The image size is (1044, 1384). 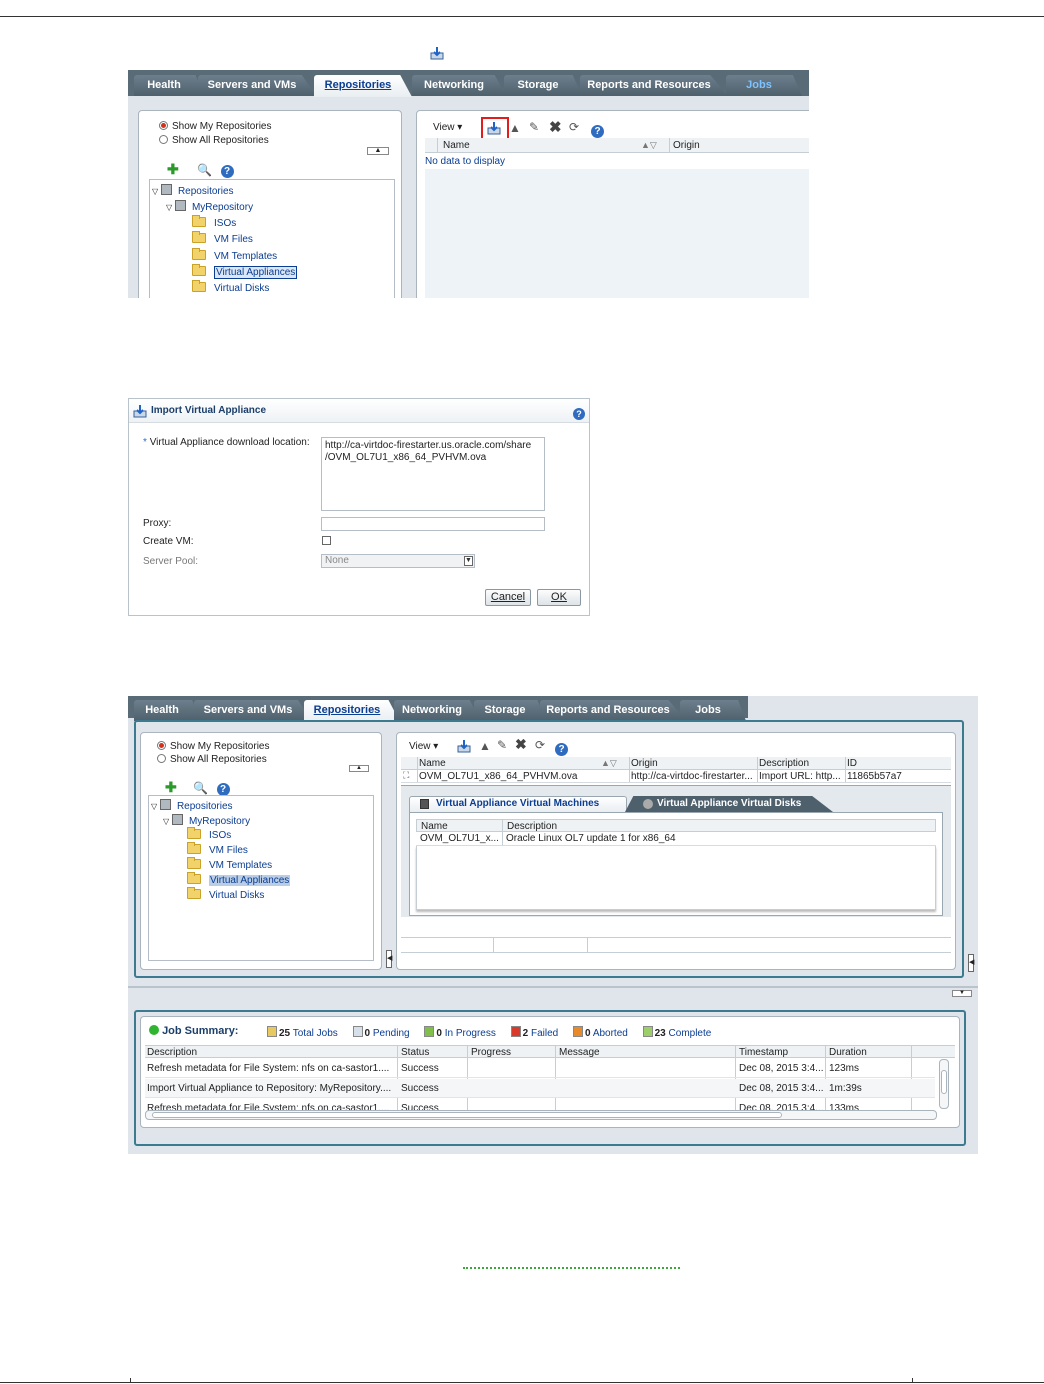 I want to click on count-aborted: 0 Aborted, so click(x=600, y=1032).